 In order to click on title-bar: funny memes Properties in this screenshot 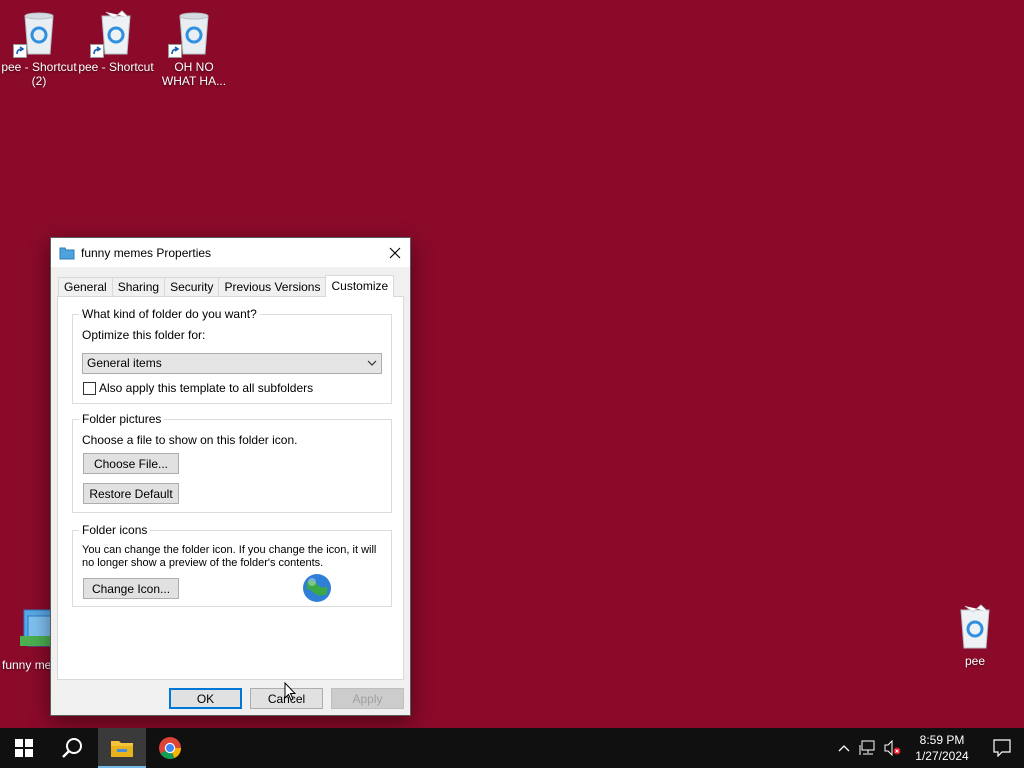, I will do `click(230, 252)`.